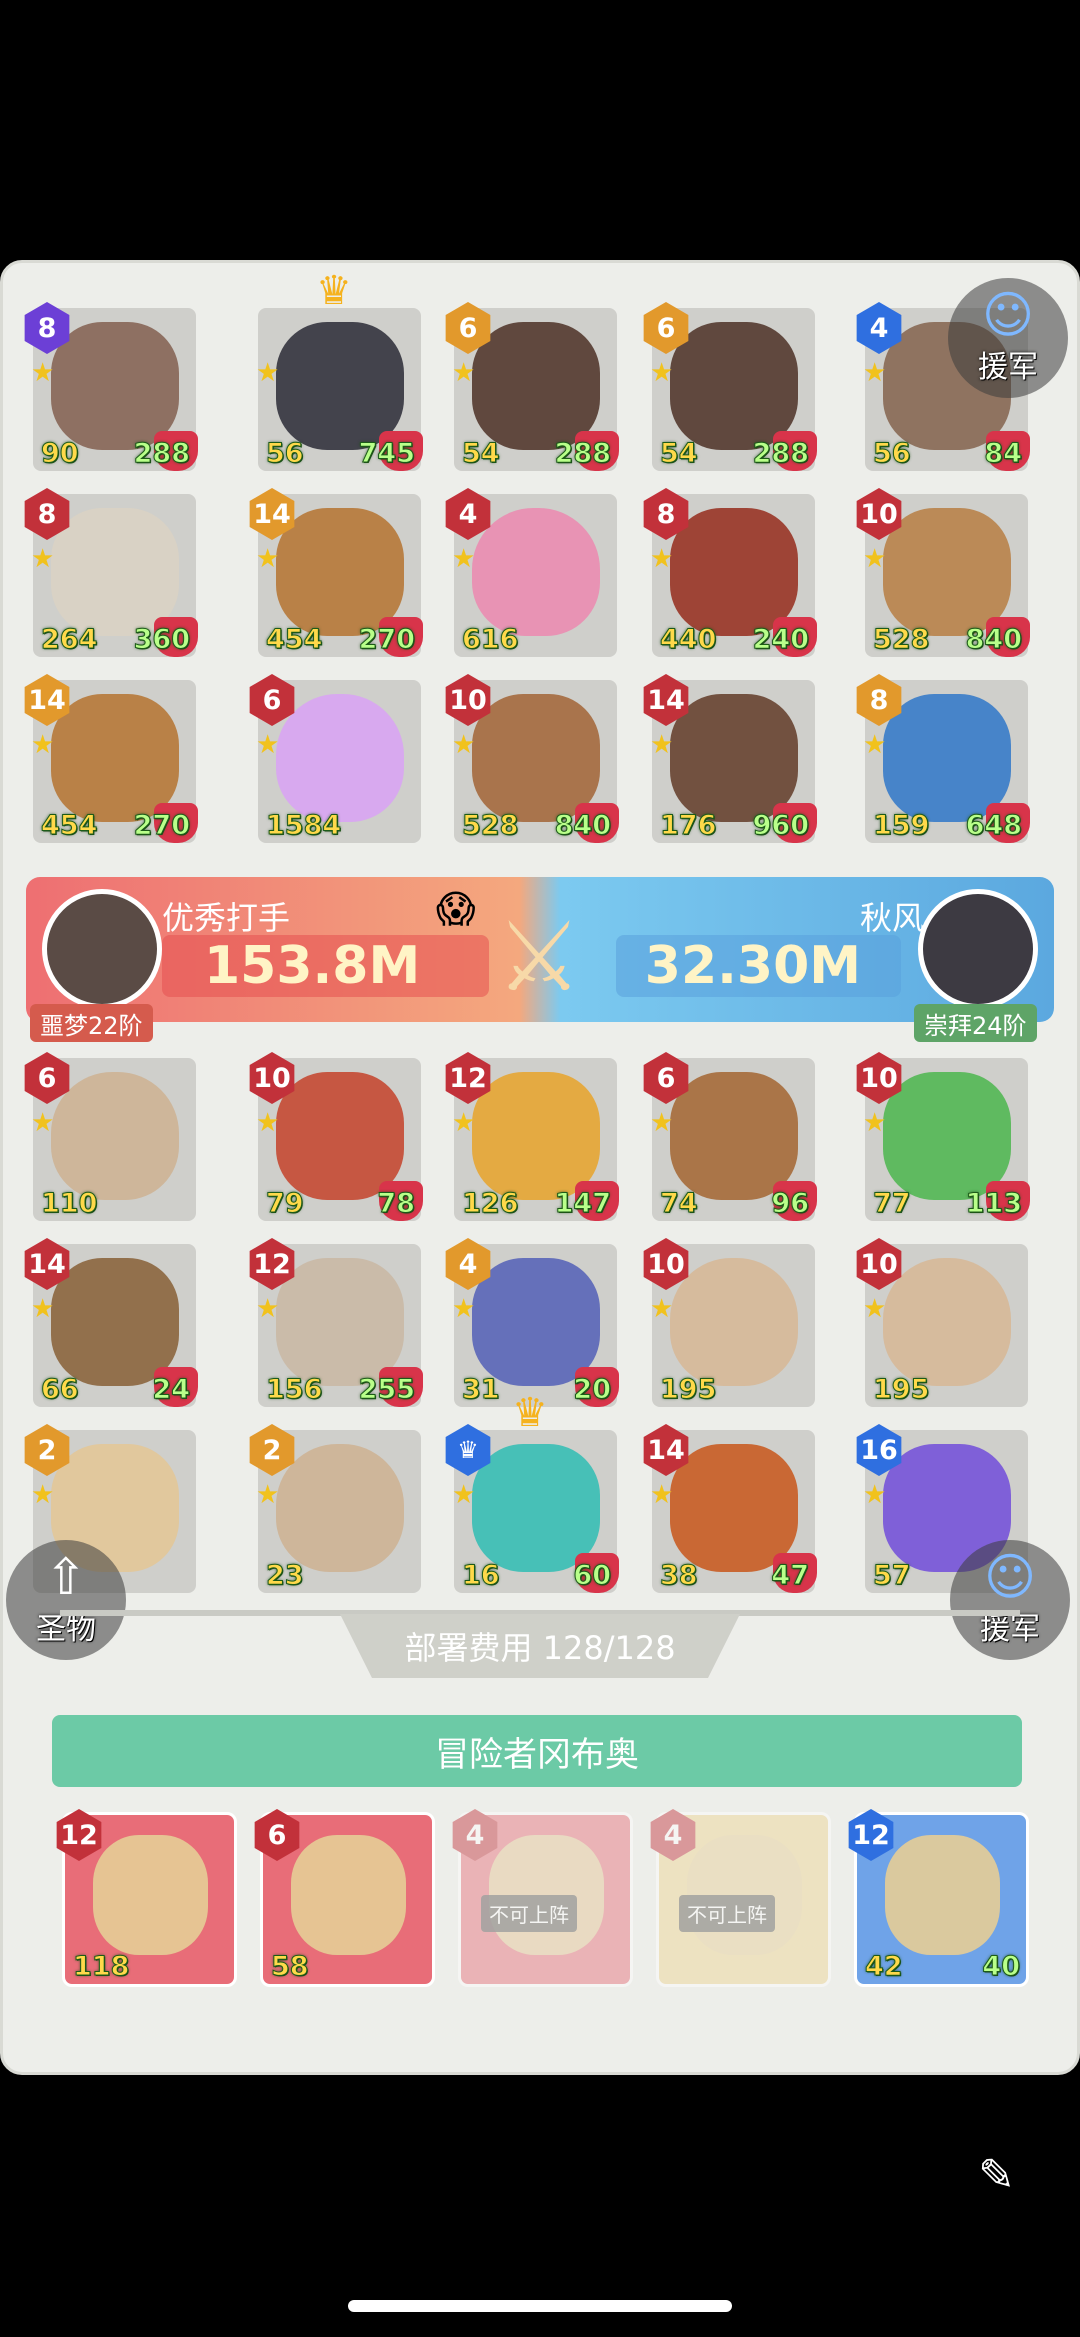 The height and width of the screenshot is (2337, 1080). What do you see at coordinates (336, 1322) in the screenshot?
I see `unit-card: 12 ★ 156 255` at bounding box center [336, 1322].